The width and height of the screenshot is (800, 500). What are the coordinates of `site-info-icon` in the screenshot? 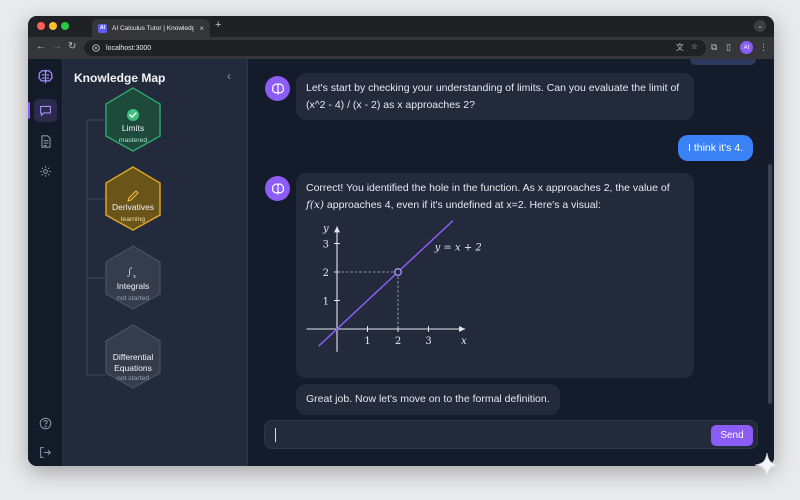 It's located at (96, 48).